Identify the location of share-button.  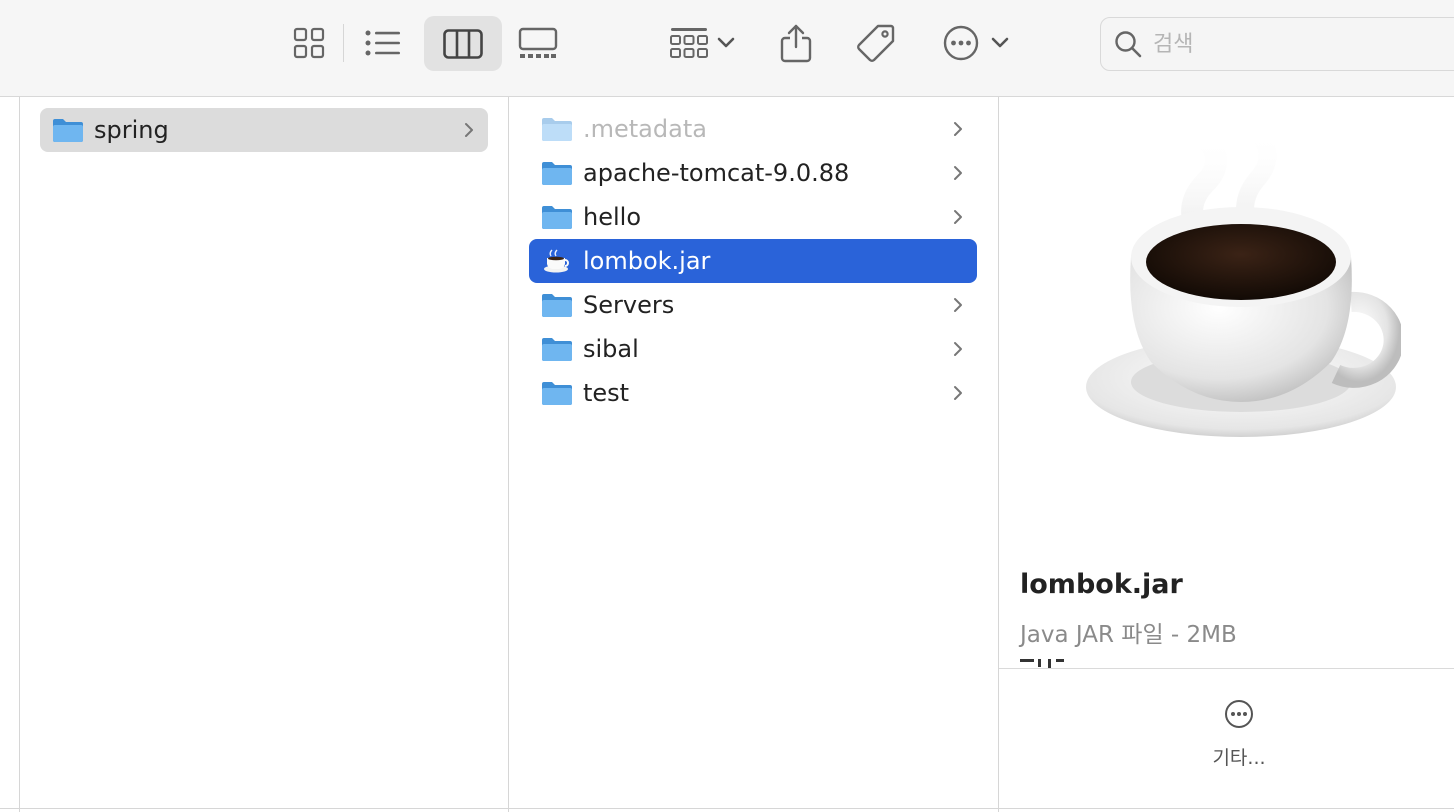
(796, 43).